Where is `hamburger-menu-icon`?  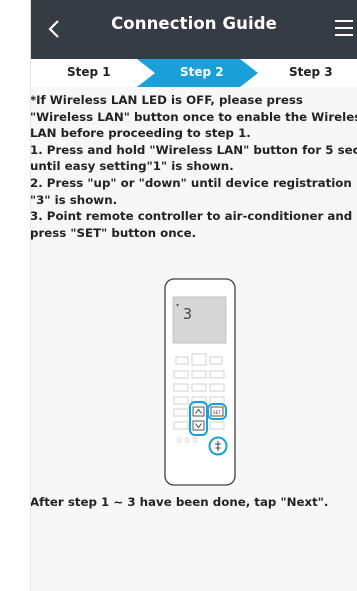
hamburger-menu-icon is located at coordinates (344, 21).